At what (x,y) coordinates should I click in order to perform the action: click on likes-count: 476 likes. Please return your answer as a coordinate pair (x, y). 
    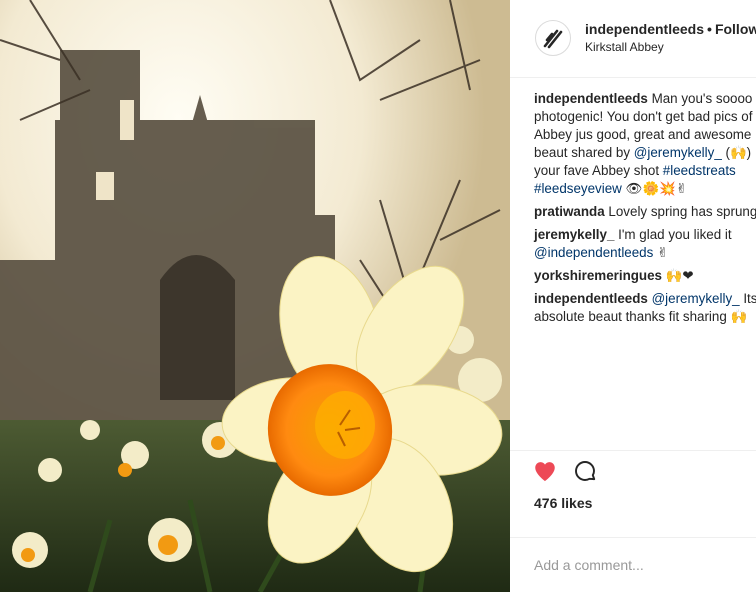
    Looking at the image, I should click on (563, 503).